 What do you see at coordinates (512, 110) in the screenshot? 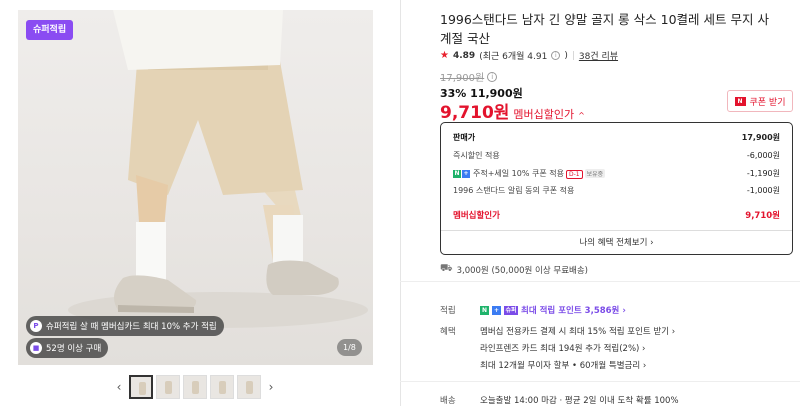
I see `member-price: 9,710원 멤버십할인가 ^` at bounding box center [512, 110].